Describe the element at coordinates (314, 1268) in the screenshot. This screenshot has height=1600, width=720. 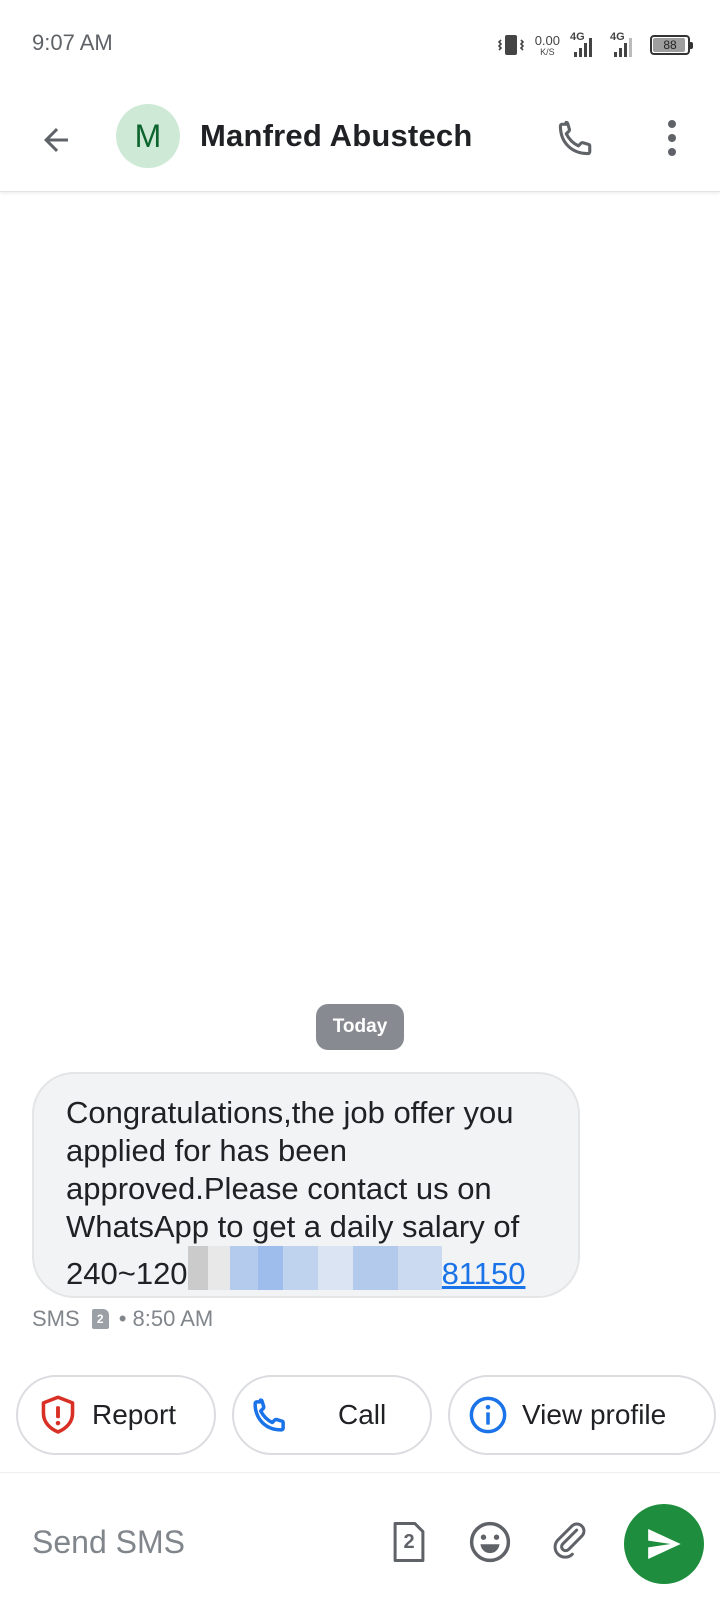
I see `redacted-number` at that location.